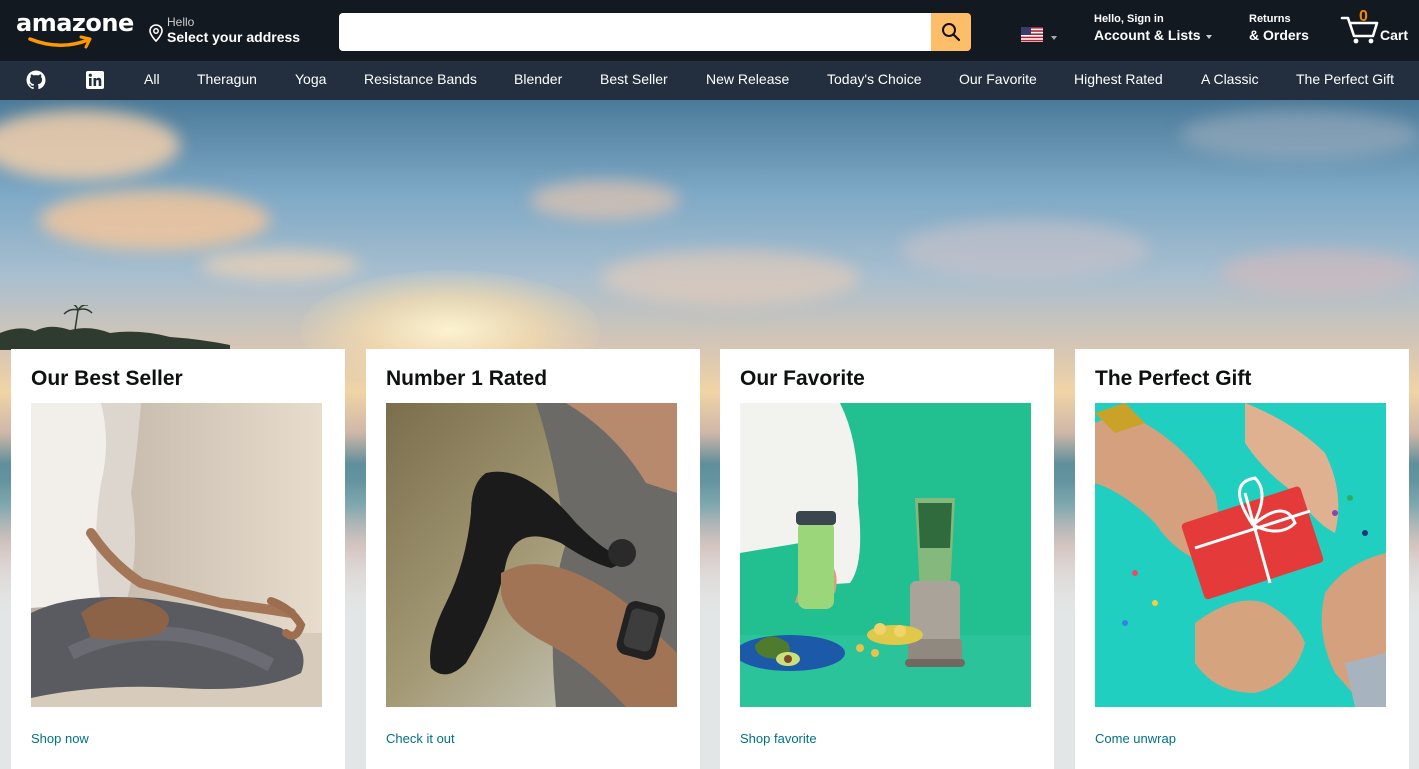  I want to click on palm-trees, so click(115, 327).